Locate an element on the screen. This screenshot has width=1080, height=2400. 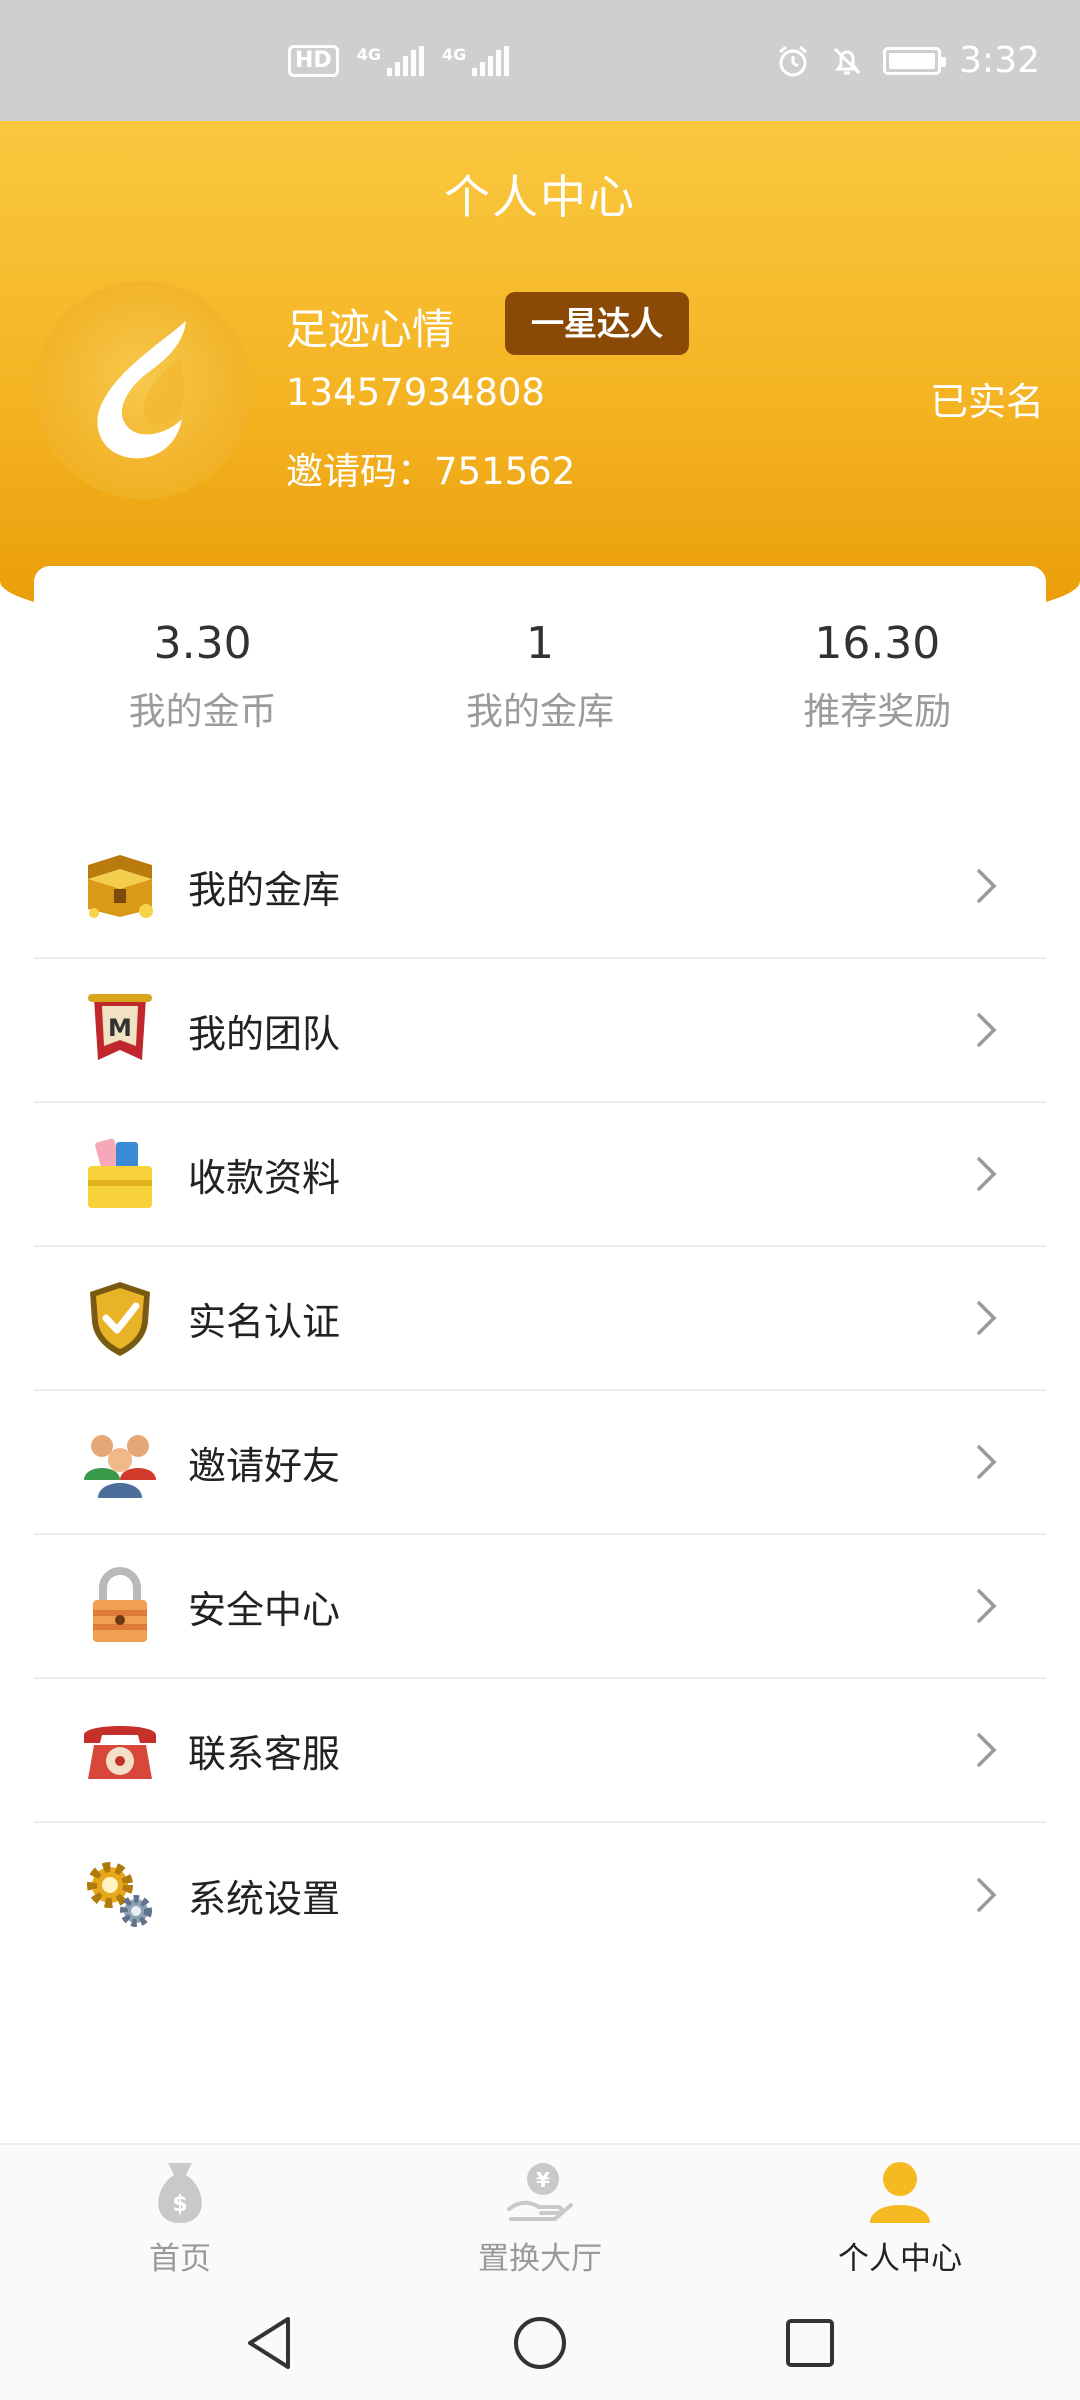
phone-number: 13457934808 is located at coordinates (415, 392).